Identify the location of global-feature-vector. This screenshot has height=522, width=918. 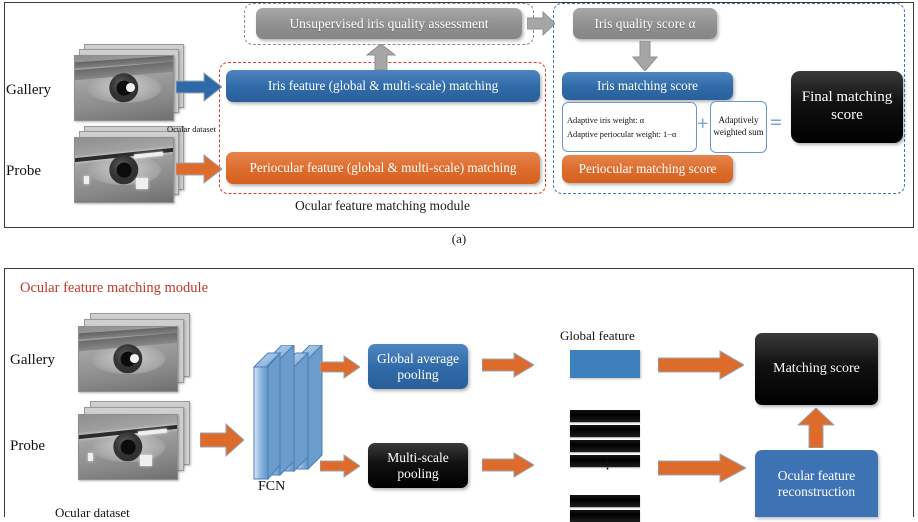
(605, 364).